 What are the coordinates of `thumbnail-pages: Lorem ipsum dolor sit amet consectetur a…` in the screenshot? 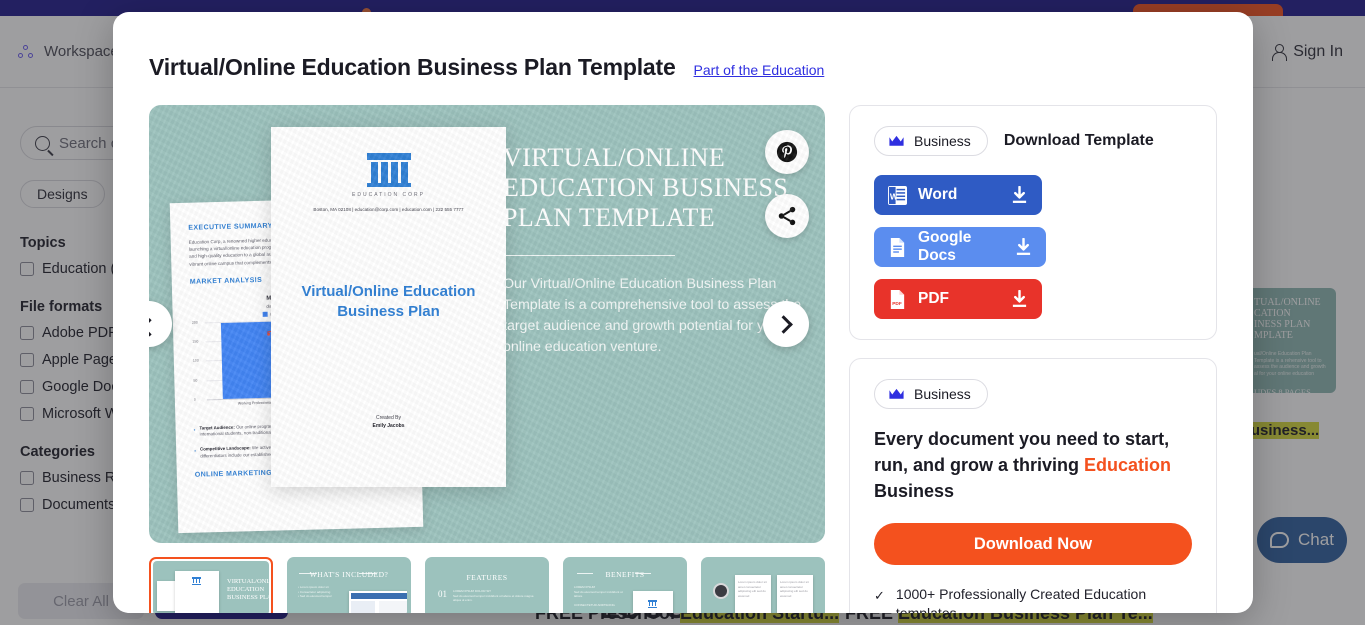 It's located at (763, 585).